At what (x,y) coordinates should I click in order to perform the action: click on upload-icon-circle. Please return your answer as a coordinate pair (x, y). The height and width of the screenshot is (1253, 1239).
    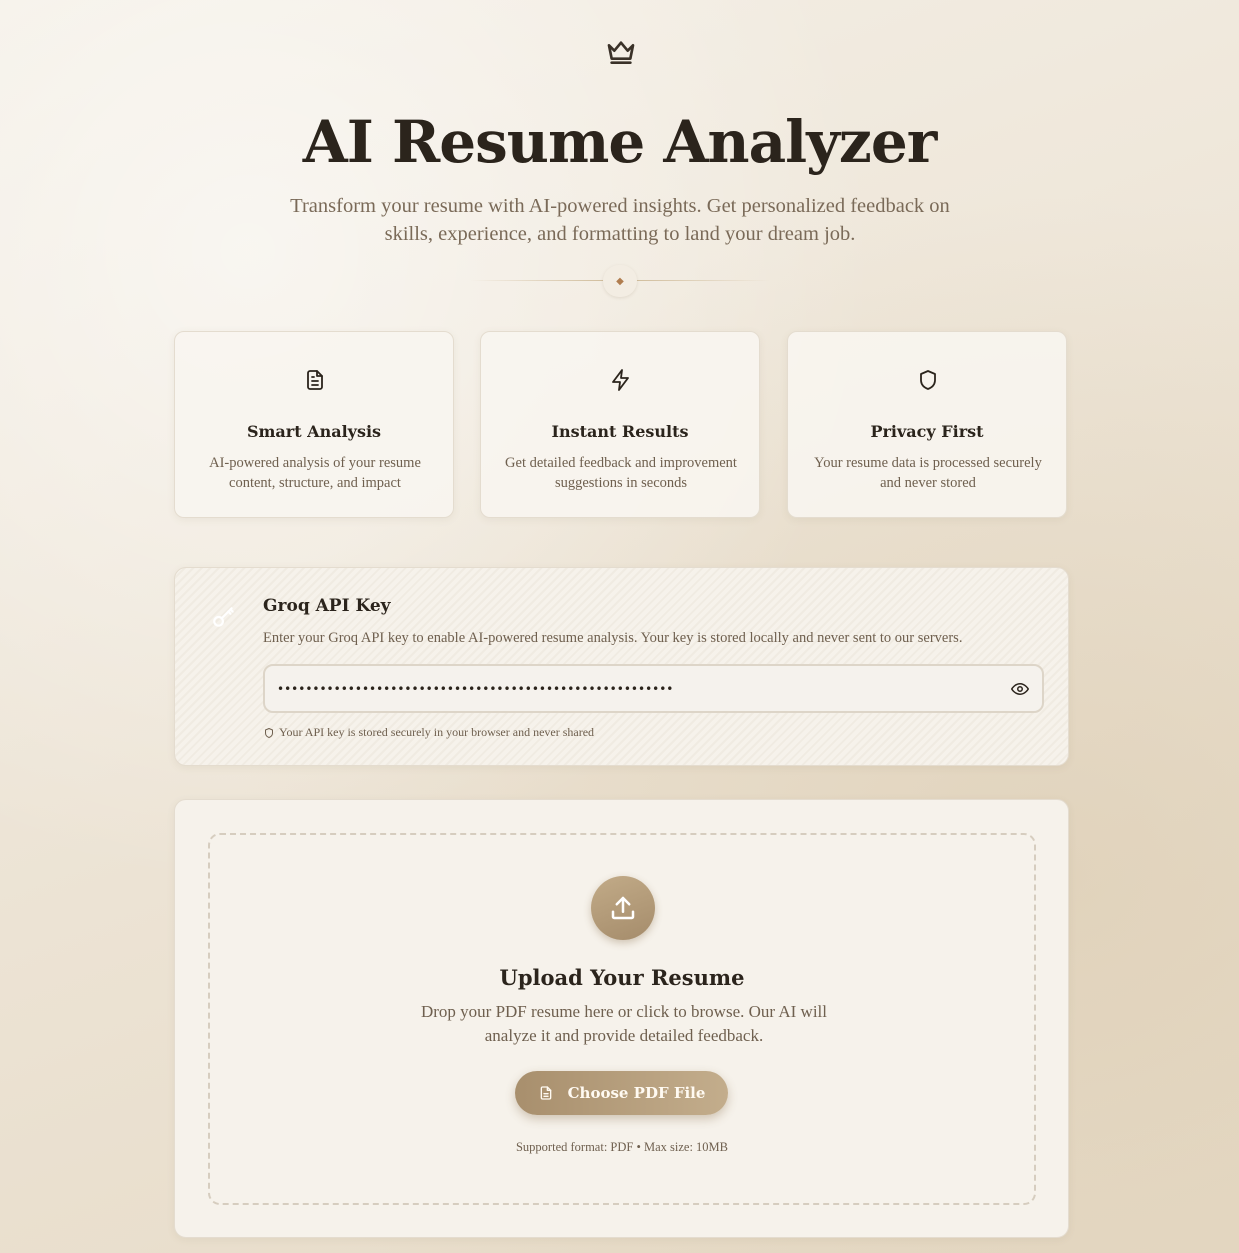
    Looking at the image, I should click on (623, 908).